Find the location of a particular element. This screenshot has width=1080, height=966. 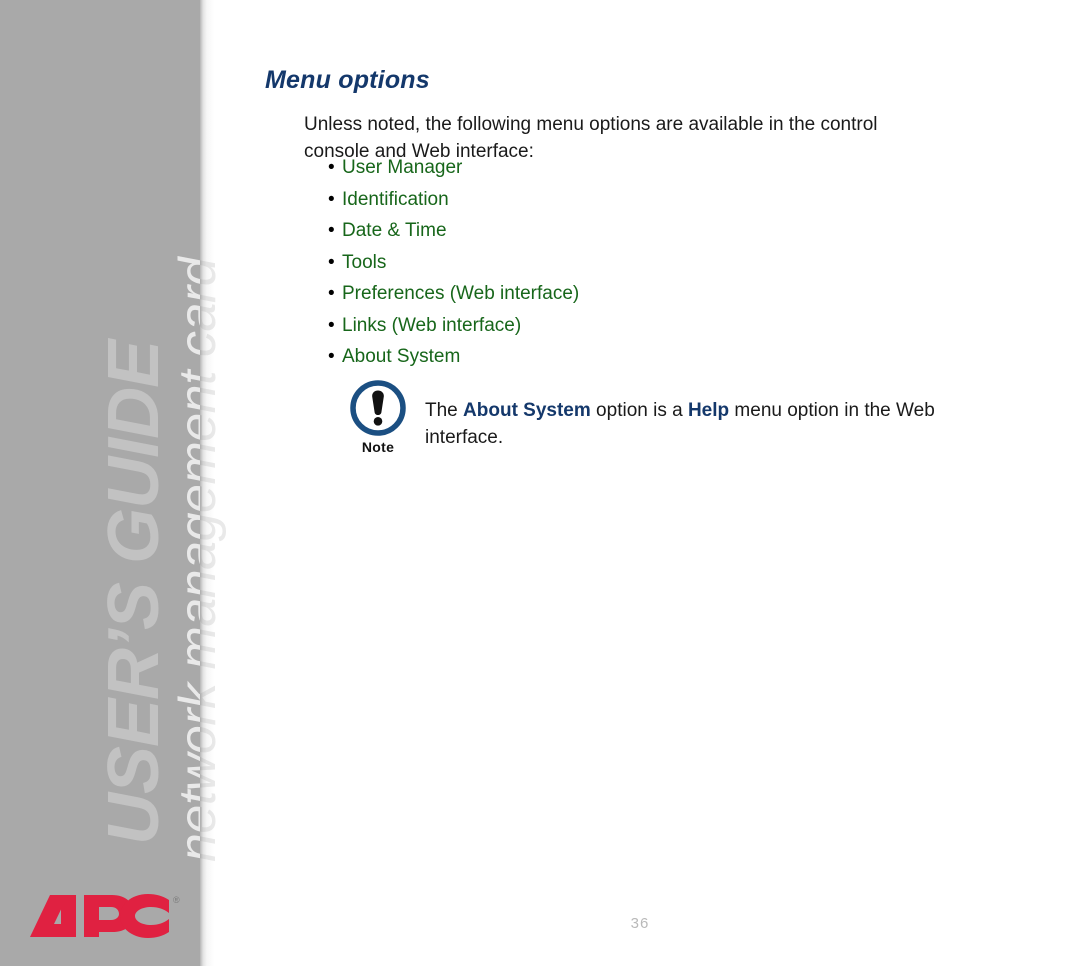

apc-logo-icon: ® is located at coordinates (105, 916).